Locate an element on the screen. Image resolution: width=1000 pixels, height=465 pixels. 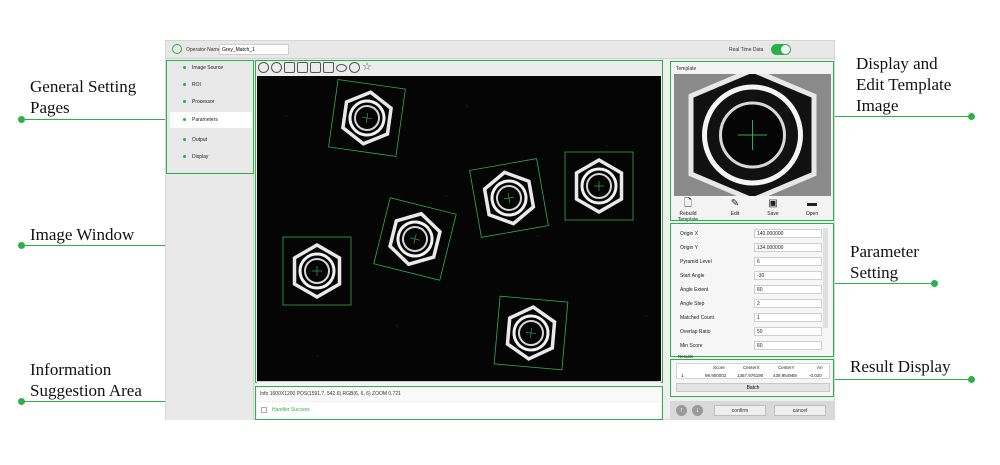
results-highlight is located at coordinates (752, 378).